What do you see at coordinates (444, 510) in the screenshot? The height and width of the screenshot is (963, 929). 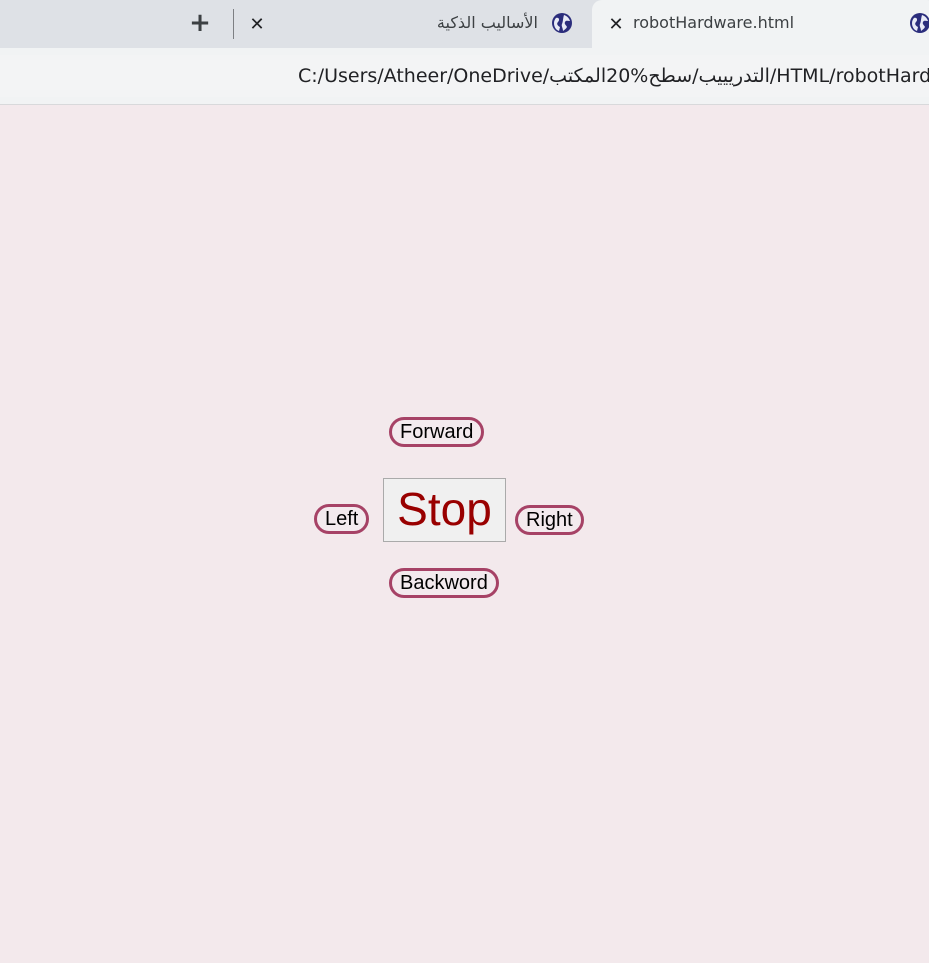 I see `stop-button: Stop` at bounding box center [444, 510].